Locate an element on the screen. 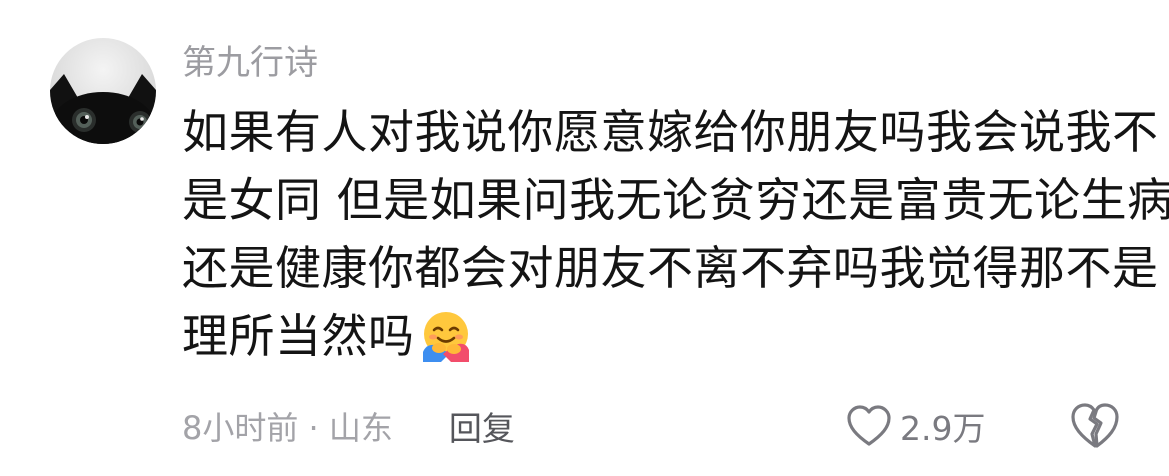 Image resolution: width=1169 pixels, height=476 pixels. hugging-face-emoji-icon is located at coordinates (445, 337).